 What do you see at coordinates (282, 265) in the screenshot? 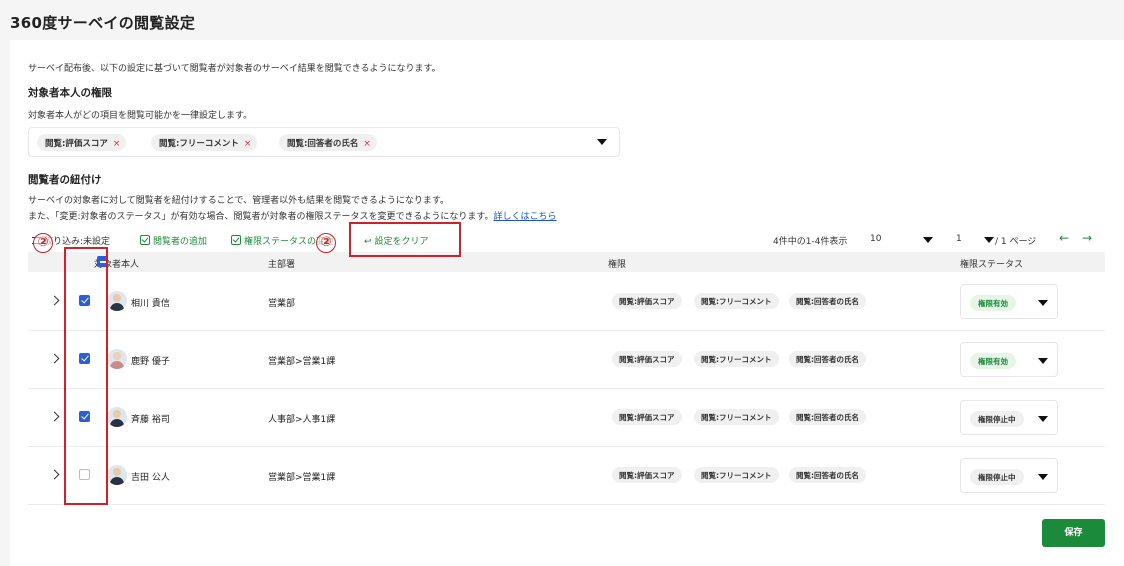
I see `column-header-department: 主部署` at bounding box center [282, 265].